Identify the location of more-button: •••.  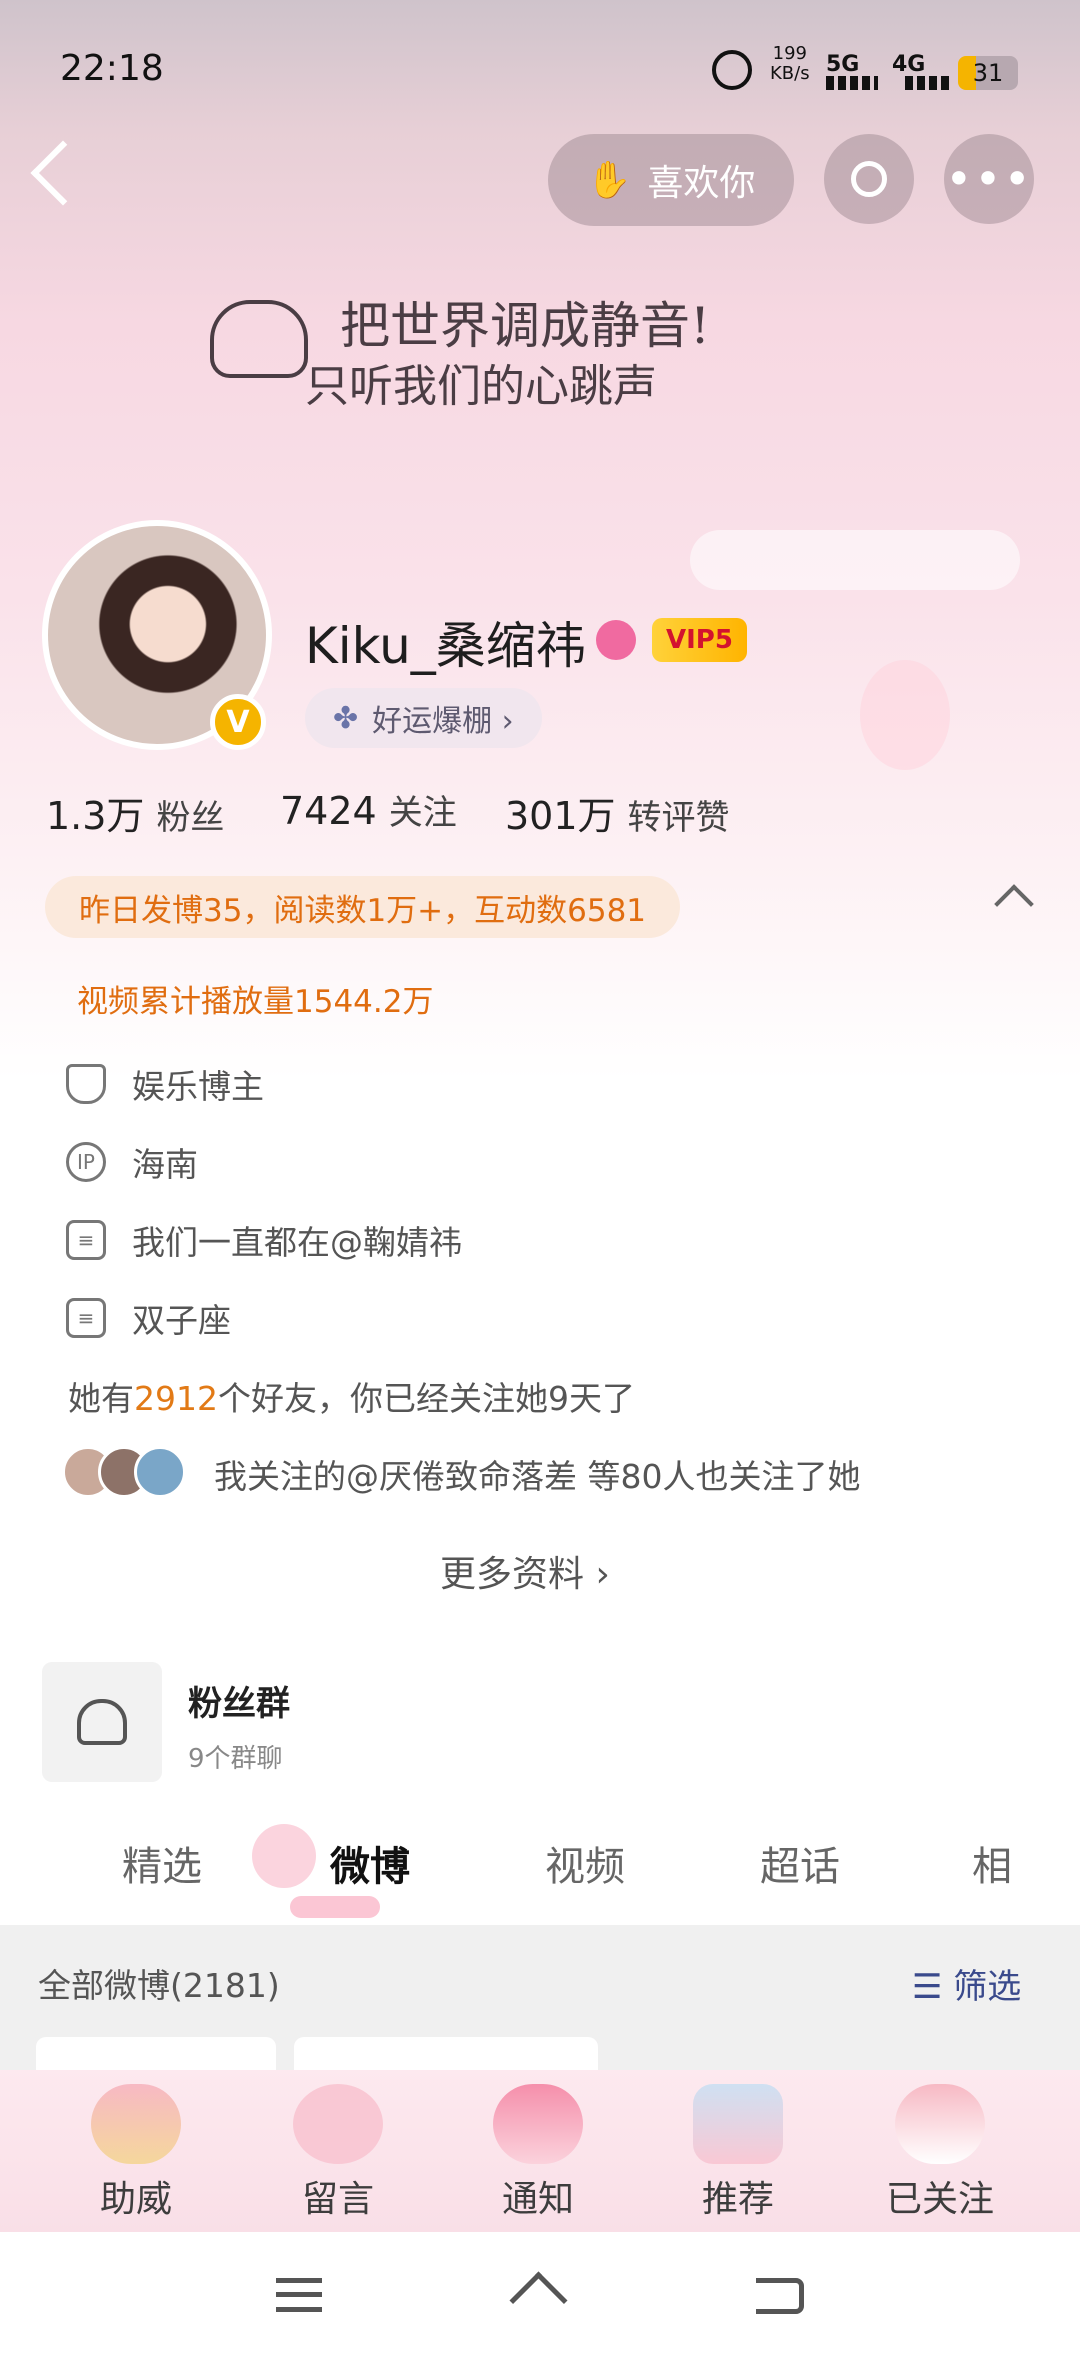
(989, 179).